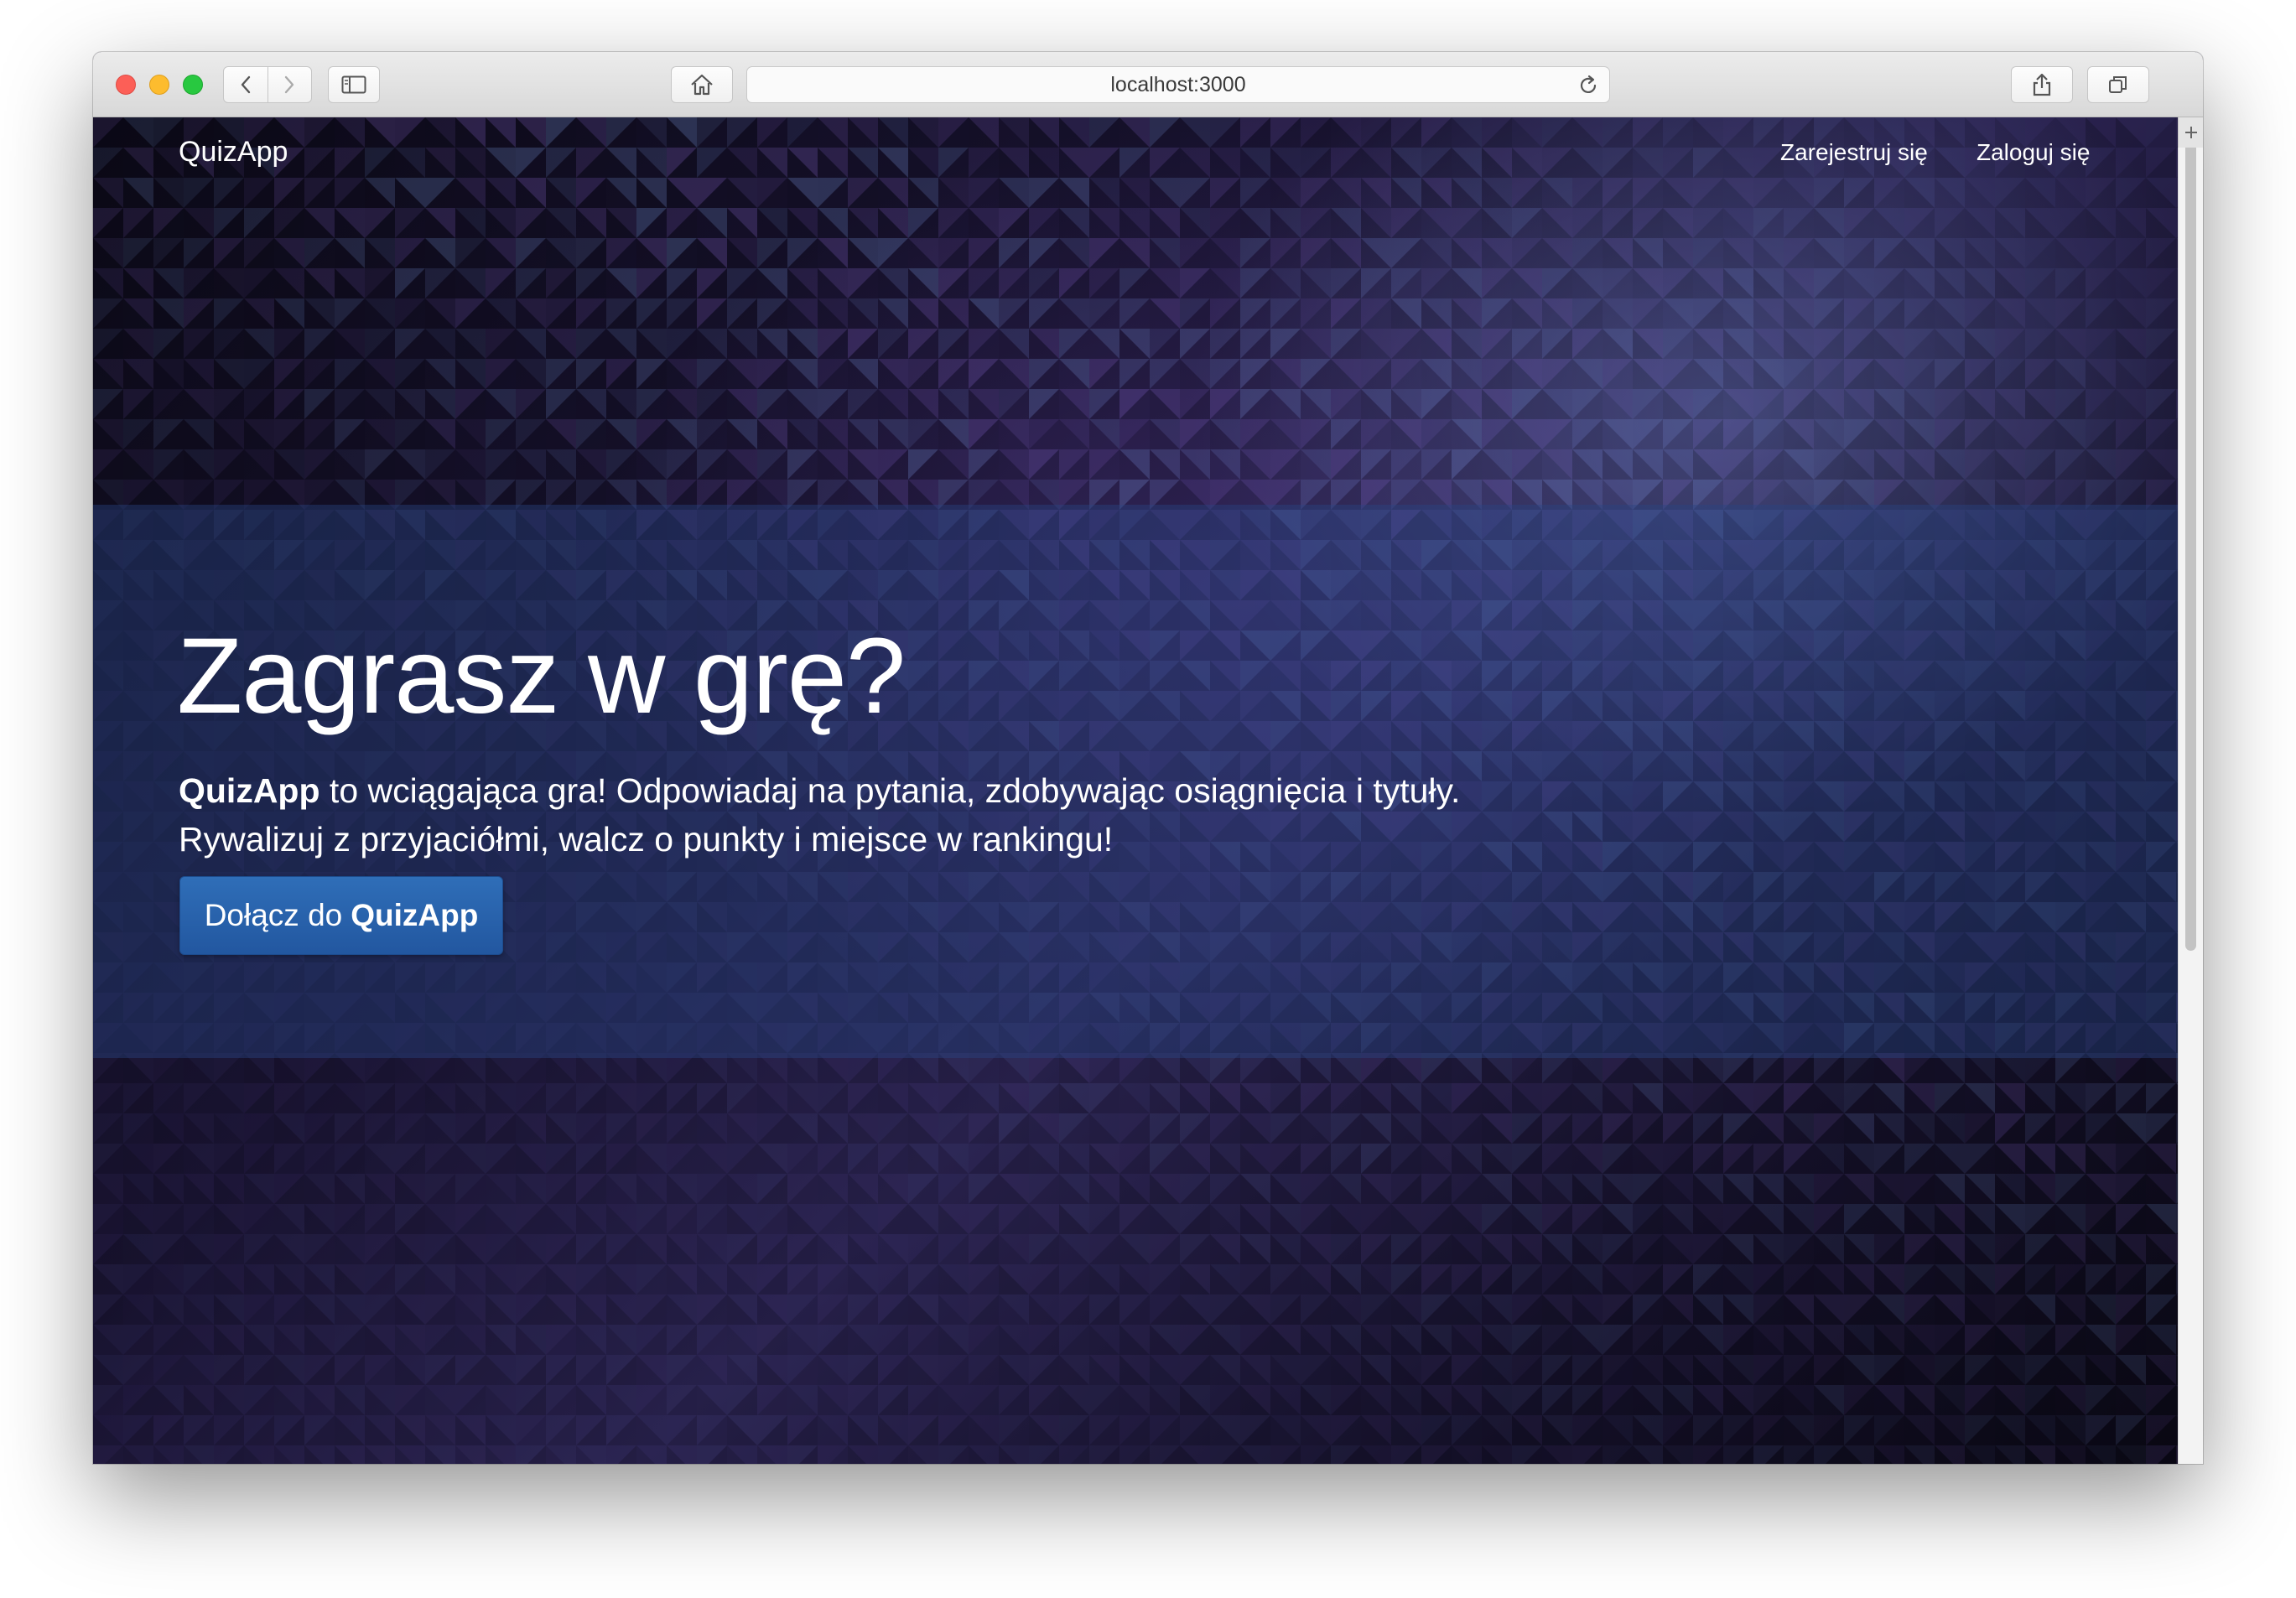  I want to click on share-button, so click(2042, 84).